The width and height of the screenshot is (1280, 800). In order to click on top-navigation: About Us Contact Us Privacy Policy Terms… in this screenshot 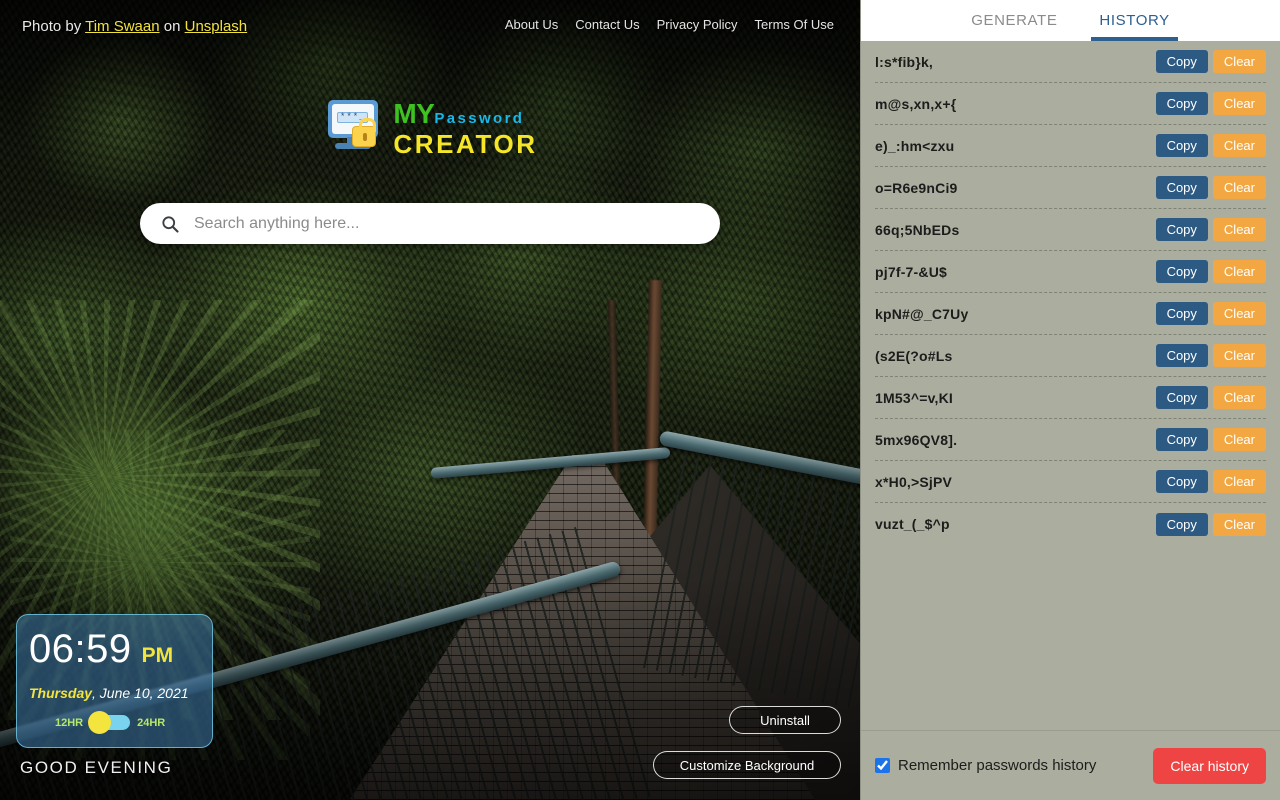, I will do `click(669, 24)`.